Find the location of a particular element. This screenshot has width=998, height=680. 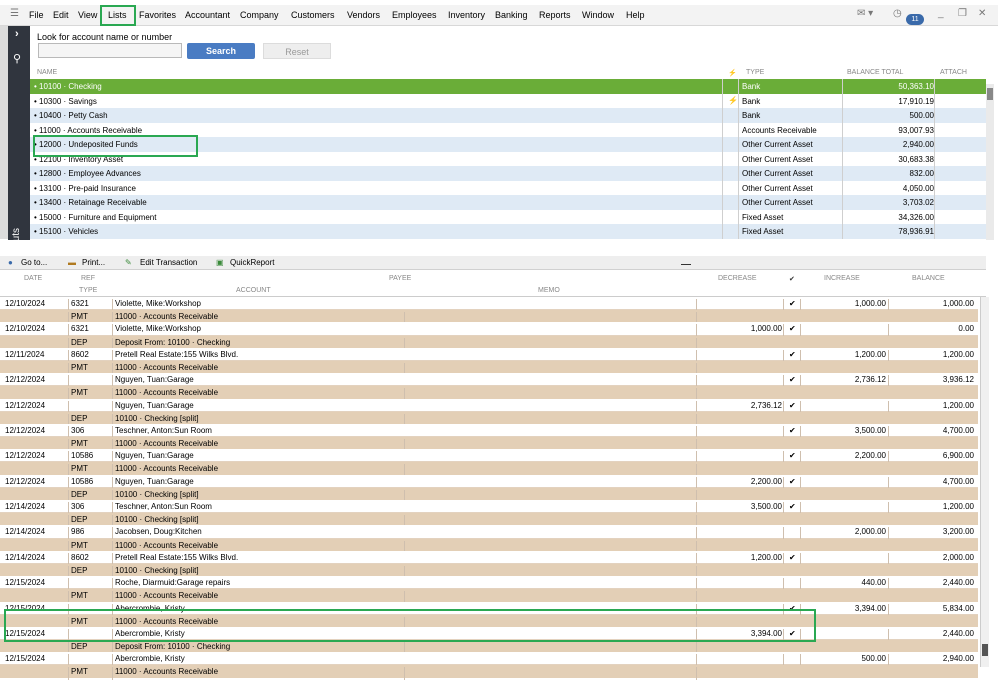

menu-help: Help is located at coordinates (635, 15).